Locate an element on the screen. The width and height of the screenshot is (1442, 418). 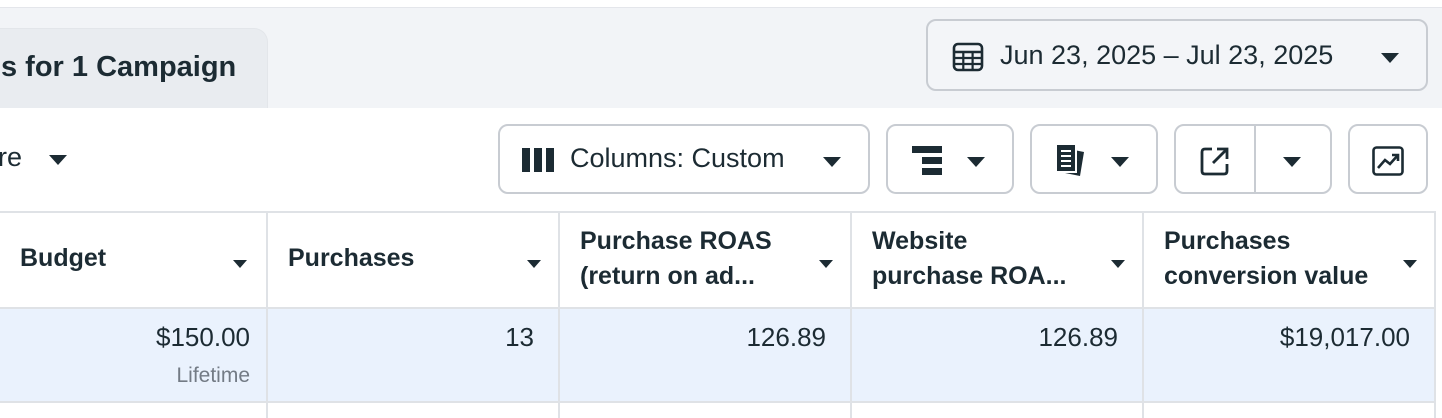
button-divider is located at coordinates (1255, 159).